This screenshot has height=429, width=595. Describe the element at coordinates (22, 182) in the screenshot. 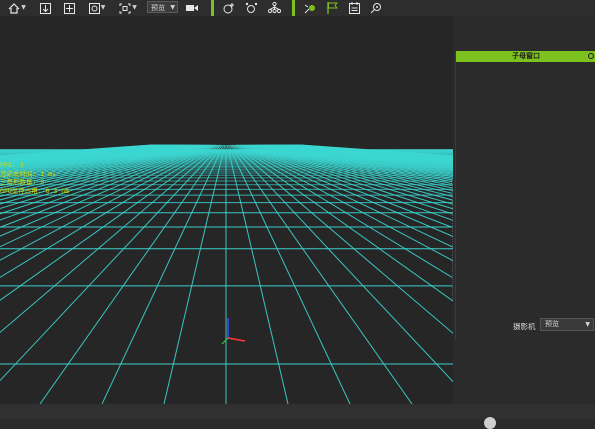

I see `triangle-count-stat: 三角形数量: 0` at that location.